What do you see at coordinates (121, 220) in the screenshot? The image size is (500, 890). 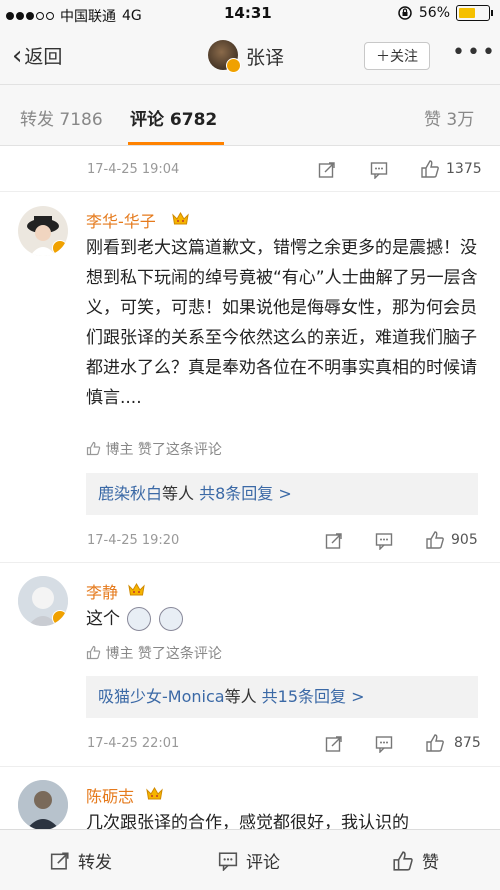 I see `comment-username: 李华-华子` at bounding box center [121, 220].